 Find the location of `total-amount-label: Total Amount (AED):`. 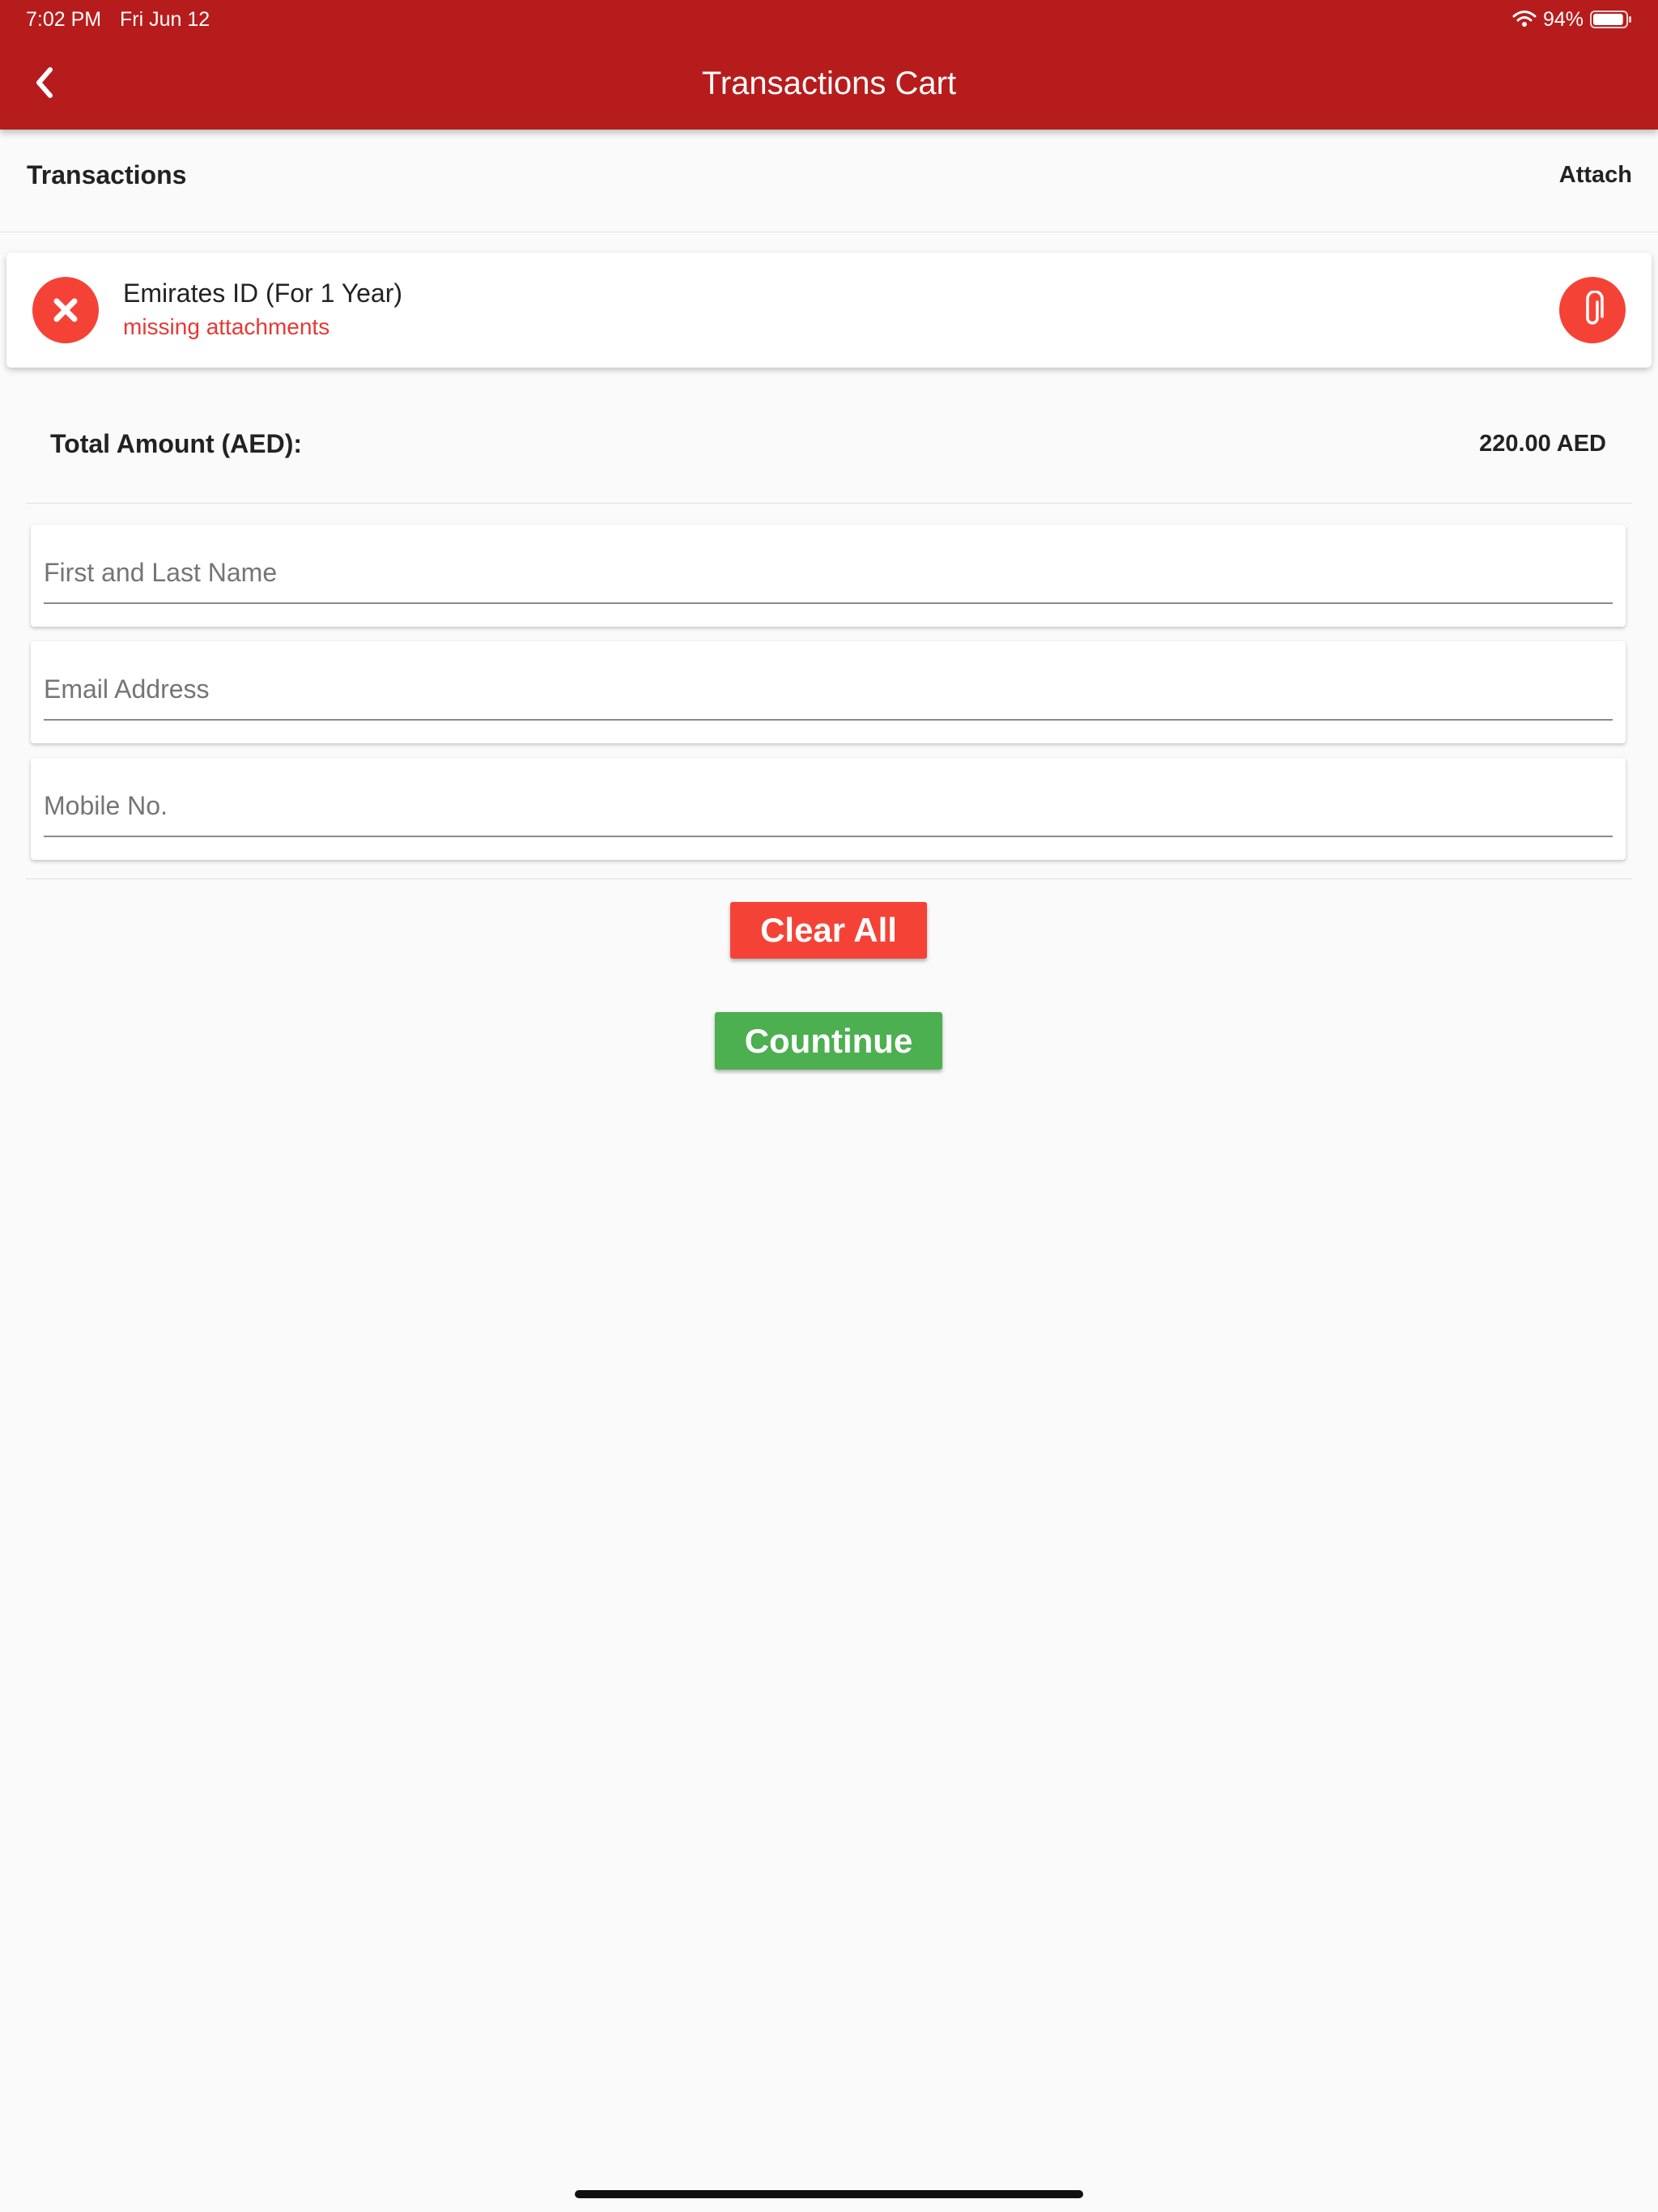

total-amount-label: Total Amount (AED): is located at coordinates (176, 443).